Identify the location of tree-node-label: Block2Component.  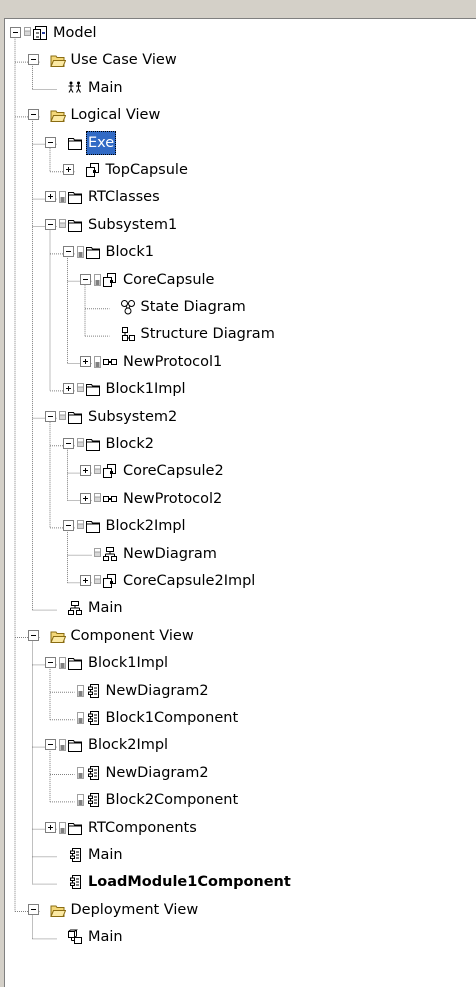
(172, 800).